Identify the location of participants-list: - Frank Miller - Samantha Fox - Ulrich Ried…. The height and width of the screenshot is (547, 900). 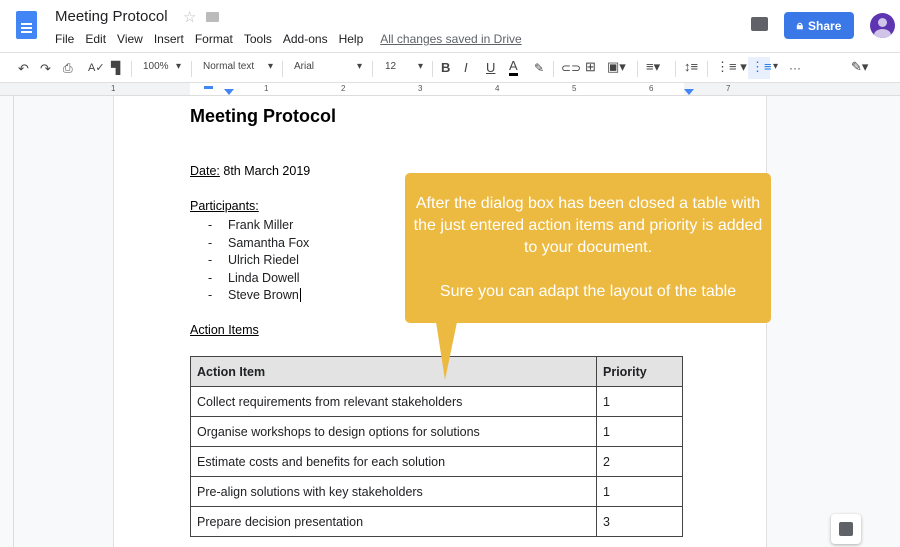
(258, 261).